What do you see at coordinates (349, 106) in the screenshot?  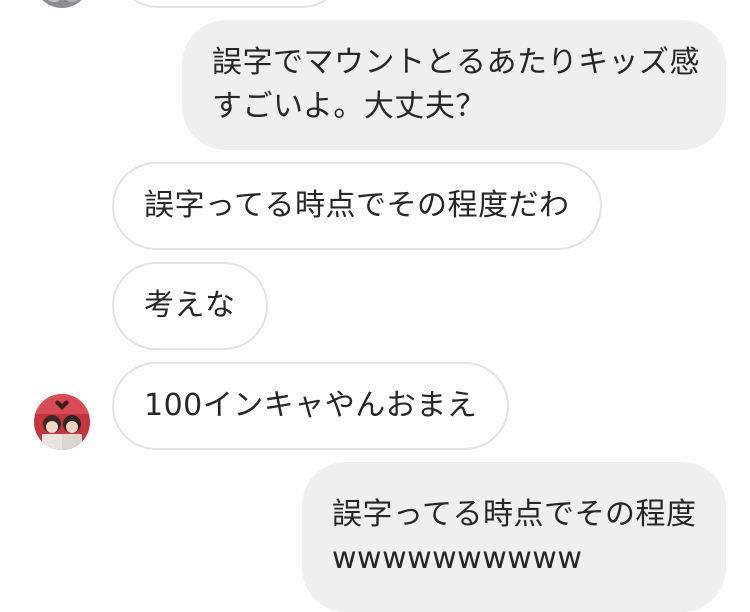 I see `message-text-line: すごいよ。大丈夫？` at bounding box center [349, 106].